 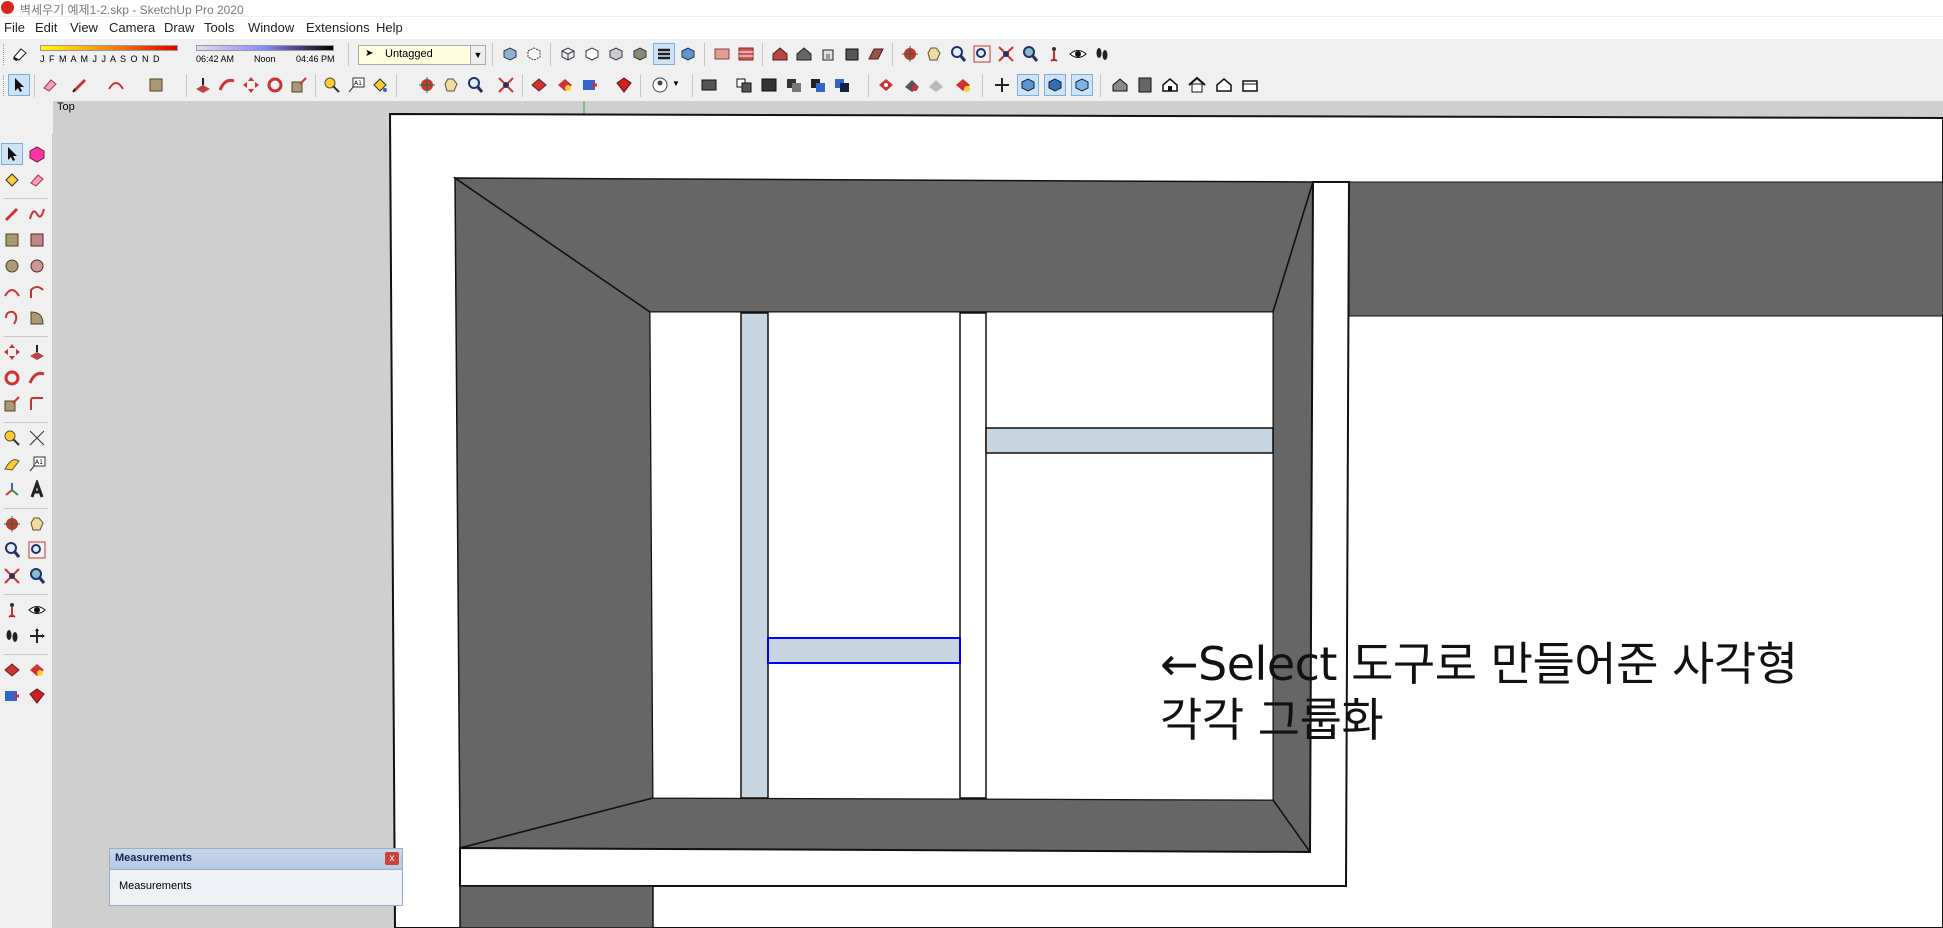 What do you see at coordinates (565, 85) in the screenshot?
I see `share-model-button` at bounding box center [565, 85].